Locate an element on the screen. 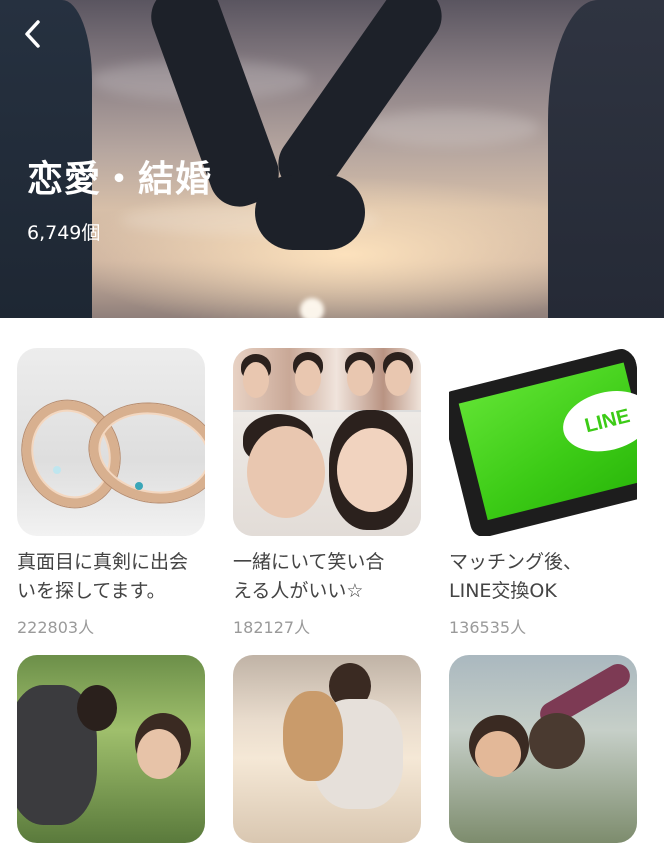 The height and width of the screenshot is (843, 664). back-button is located at coordinates (32, 34).